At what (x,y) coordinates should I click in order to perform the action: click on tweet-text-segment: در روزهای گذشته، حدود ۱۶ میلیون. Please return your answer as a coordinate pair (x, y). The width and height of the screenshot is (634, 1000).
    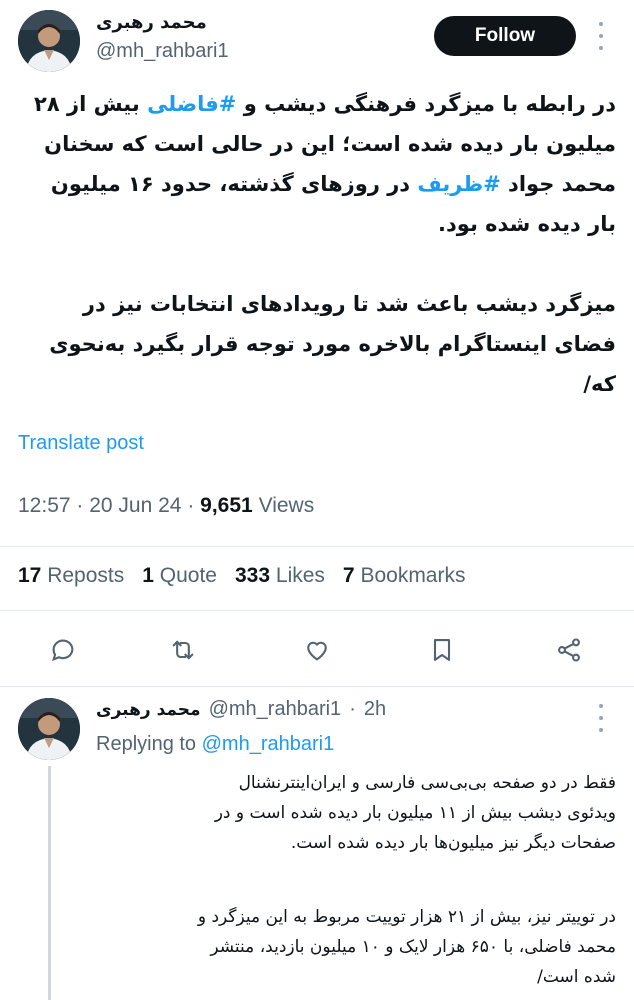
    Looking at the image, I should click on (234, 184).